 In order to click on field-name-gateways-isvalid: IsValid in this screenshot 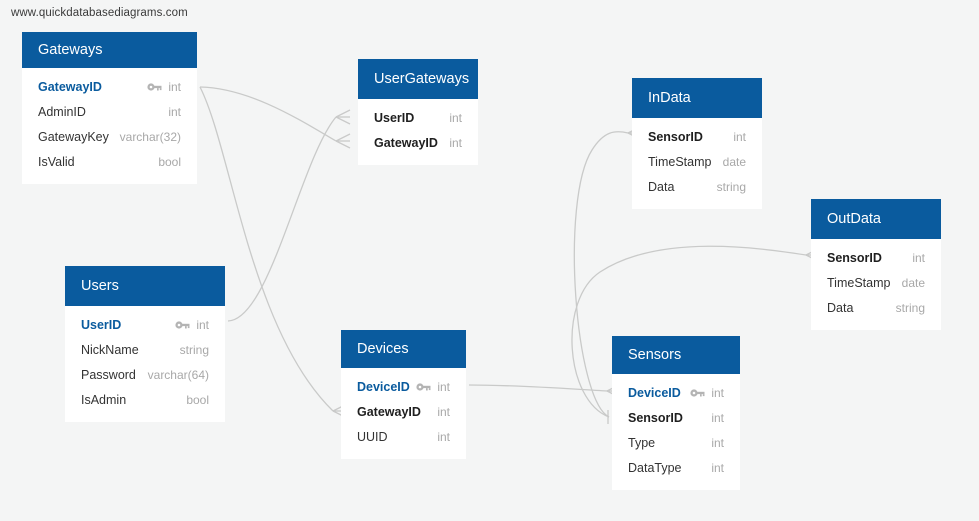, I will do `click(56, 161)`.